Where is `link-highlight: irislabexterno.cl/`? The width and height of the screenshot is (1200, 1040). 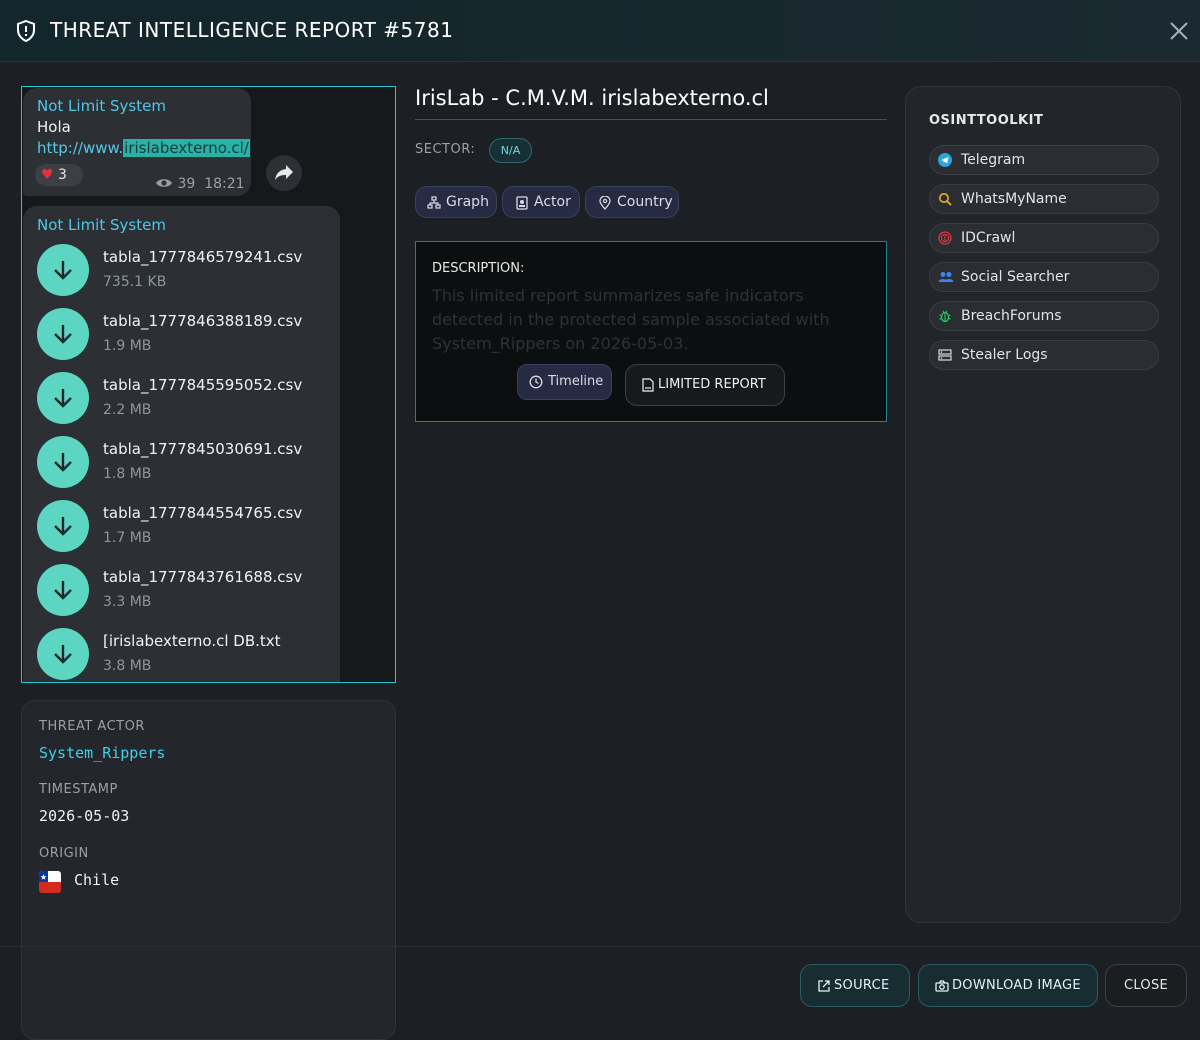
link-highlight: irislabexterno.cl/ is located at coordinates (186, 148).